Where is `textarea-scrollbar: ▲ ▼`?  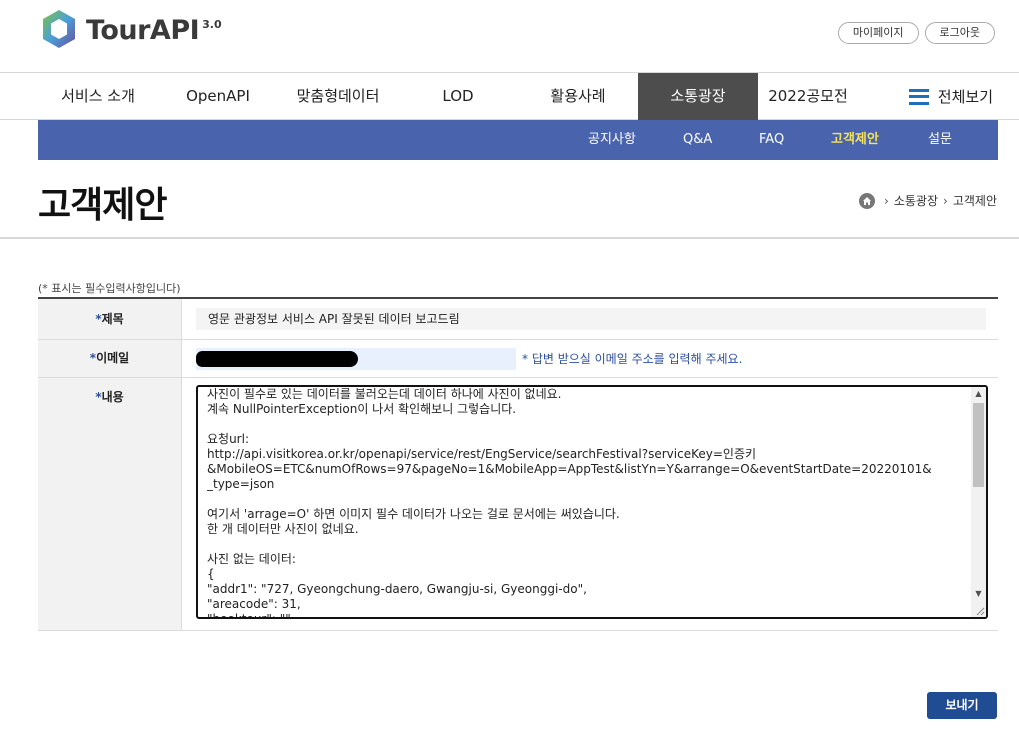 textarea-scrollbar: ▲ ▼ is located at coordinates (978, 502).